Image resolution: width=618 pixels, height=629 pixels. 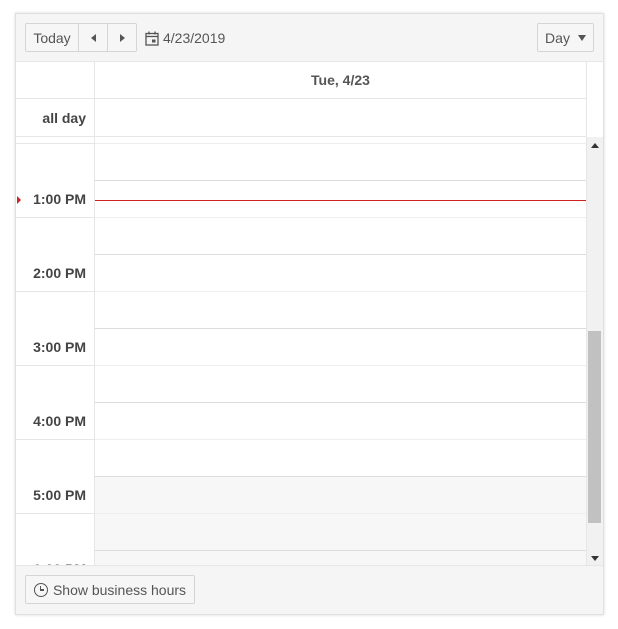 I want to click on scroll-up-arrow-icon, so click(x=595, y=145).